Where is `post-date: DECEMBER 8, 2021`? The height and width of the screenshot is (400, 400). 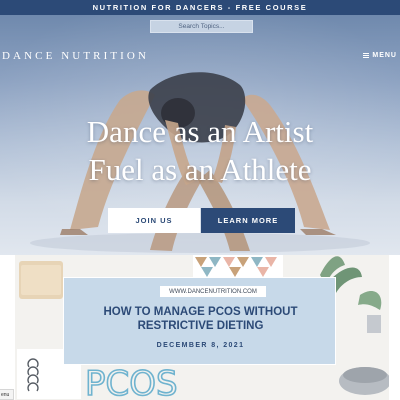
post-date: DECEMBER 8, 2021 is located at coordinates (200, 345).